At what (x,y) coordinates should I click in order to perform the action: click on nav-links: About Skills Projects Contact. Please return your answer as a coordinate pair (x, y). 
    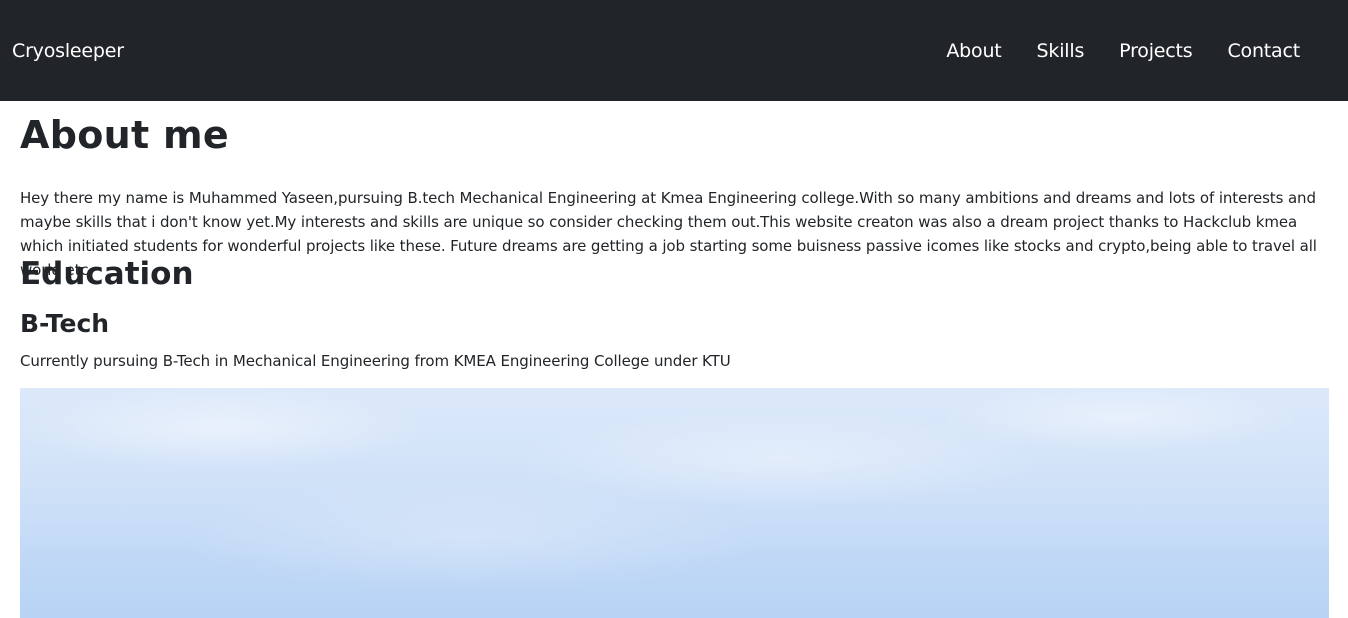
    Looking at the image, I should click on (1123, 51).